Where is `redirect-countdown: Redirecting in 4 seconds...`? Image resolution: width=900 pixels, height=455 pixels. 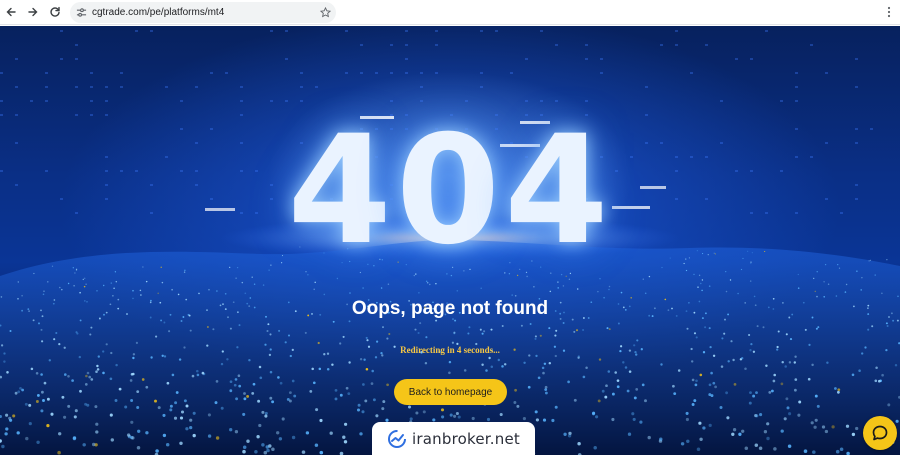
redirect-countdown: Redirecting in 4 seconds... is located at coordinates (450, 350).